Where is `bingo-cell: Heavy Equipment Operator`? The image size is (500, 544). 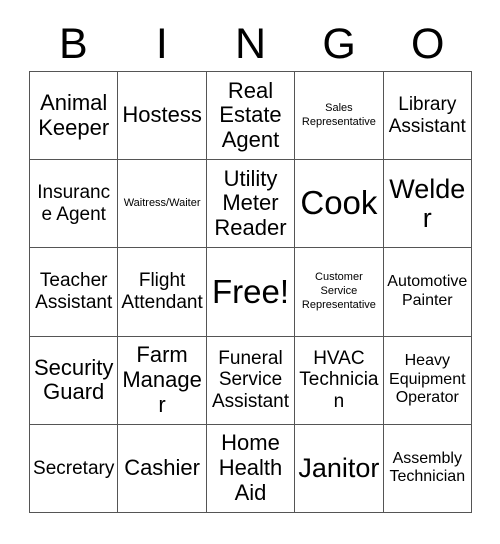
bingo-cell: Heavy Equipment Operator is located at coordinates (427, 380).